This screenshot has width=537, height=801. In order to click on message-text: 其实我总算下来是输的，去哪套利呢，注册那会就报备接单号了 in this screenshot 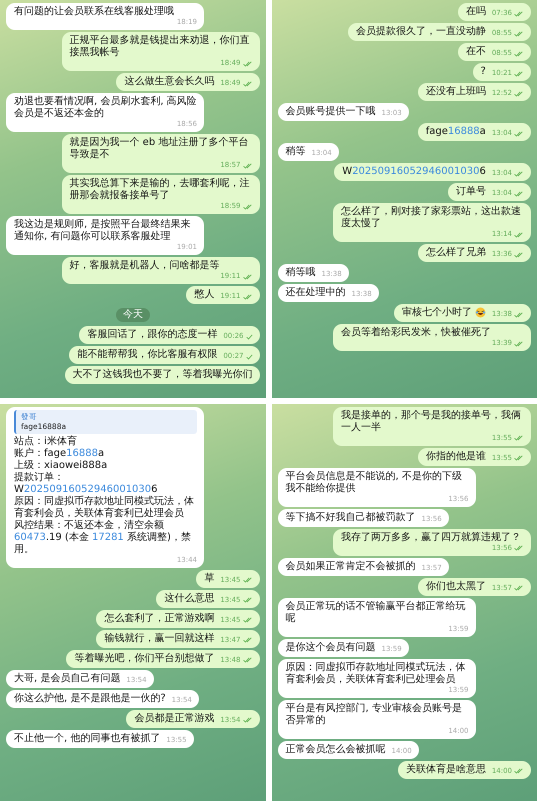, I will do `click(160, 190)`.